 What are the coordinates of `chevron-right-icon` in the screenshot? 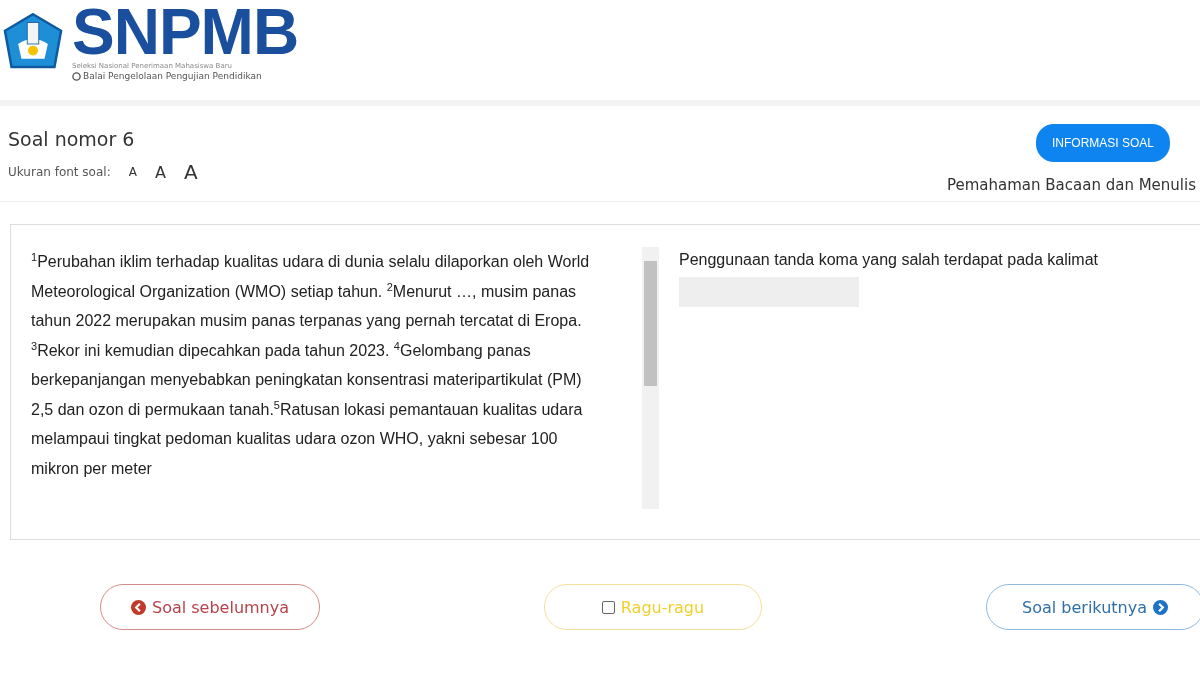 It's located at (1160, 607).